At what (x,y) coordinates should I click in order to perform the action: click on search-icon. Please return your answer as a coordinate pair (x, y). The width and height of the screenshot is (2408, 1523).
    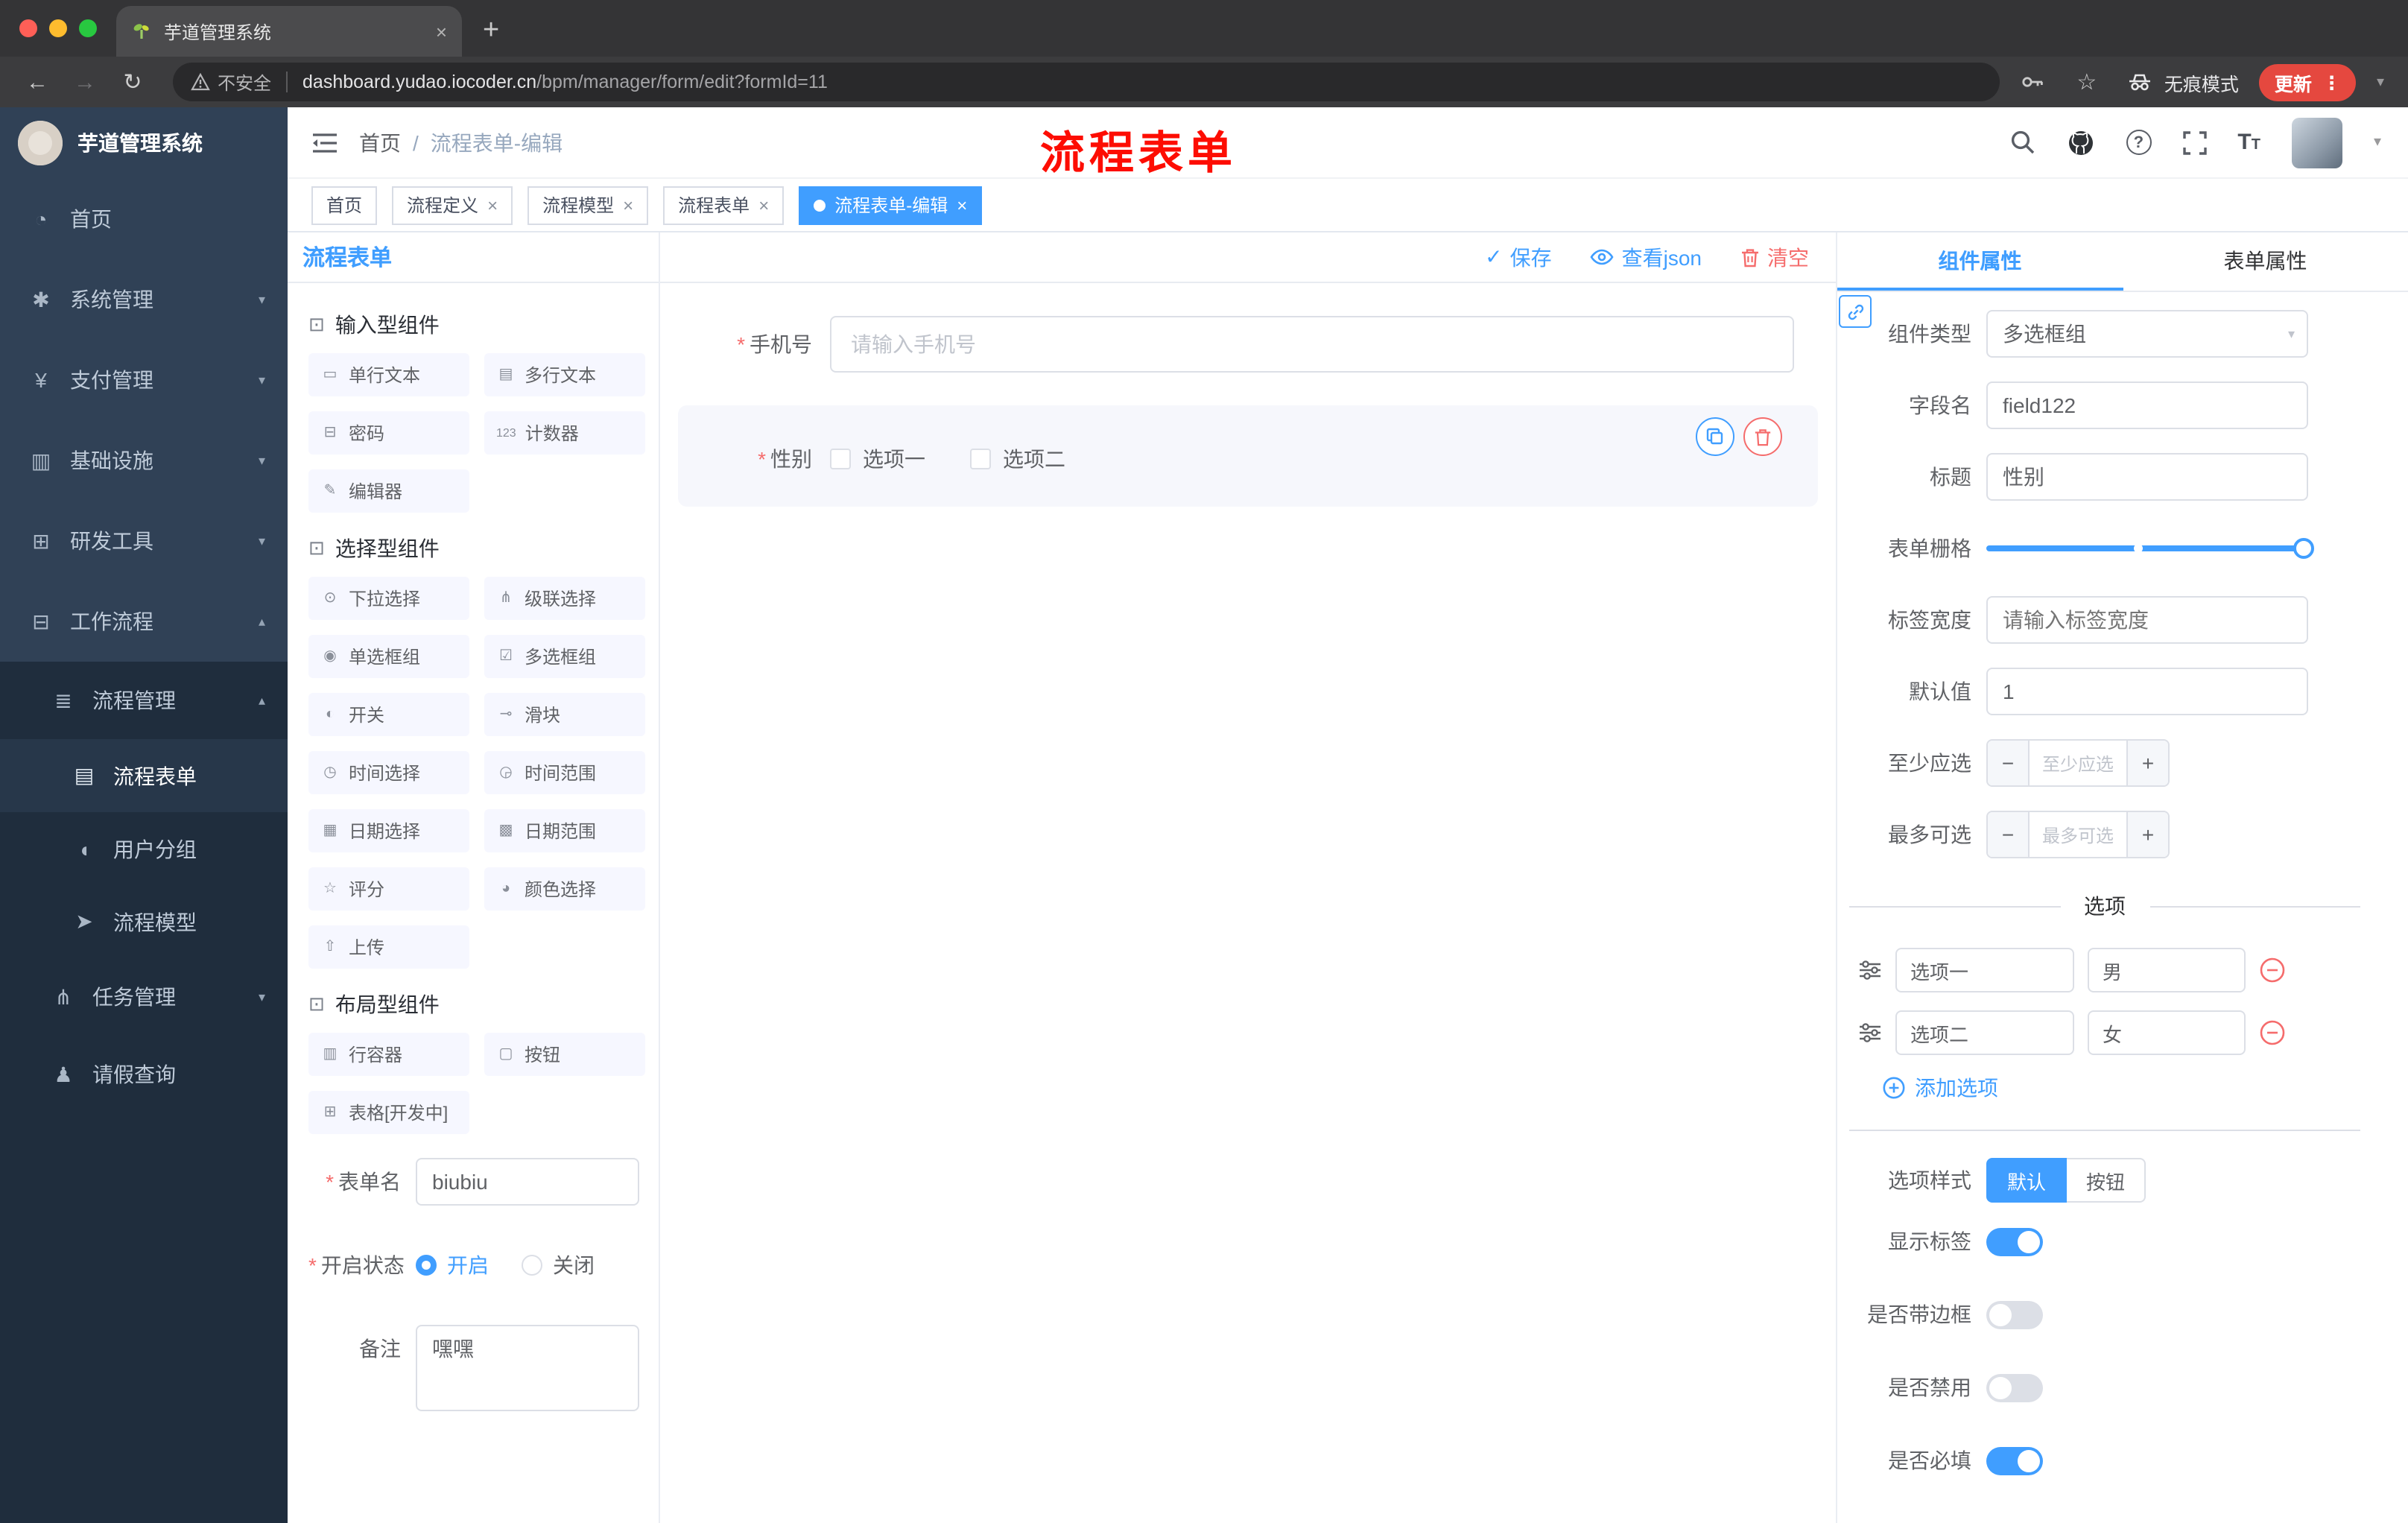
    Looking at the image, I should click on (2022, 142).